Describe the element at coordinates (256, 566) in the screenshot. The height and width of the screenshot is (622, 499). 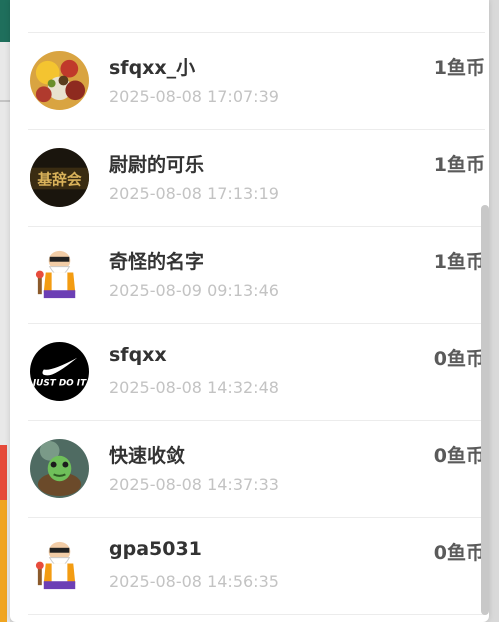
I see `list-item: gpa5031 2025-08-08 14:56:35 0鱼币` at that location.